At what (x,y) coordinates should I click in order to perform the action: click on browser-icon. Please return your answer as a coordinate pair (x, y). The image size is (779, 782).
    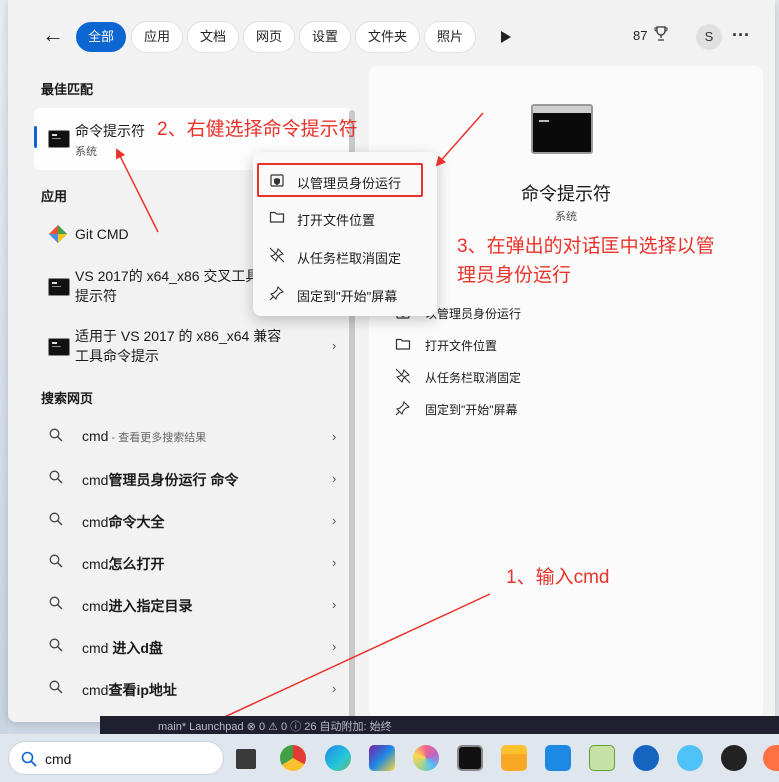
    Looking at the image, I should click on (646, 758).